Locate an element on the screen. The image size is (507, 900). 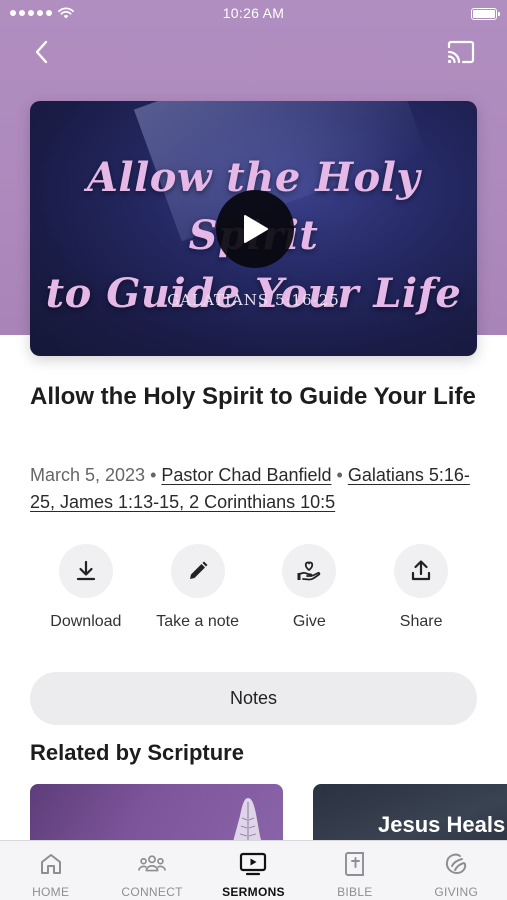
related-section-title: Related by Scripture is located at coordinates (137, 752).